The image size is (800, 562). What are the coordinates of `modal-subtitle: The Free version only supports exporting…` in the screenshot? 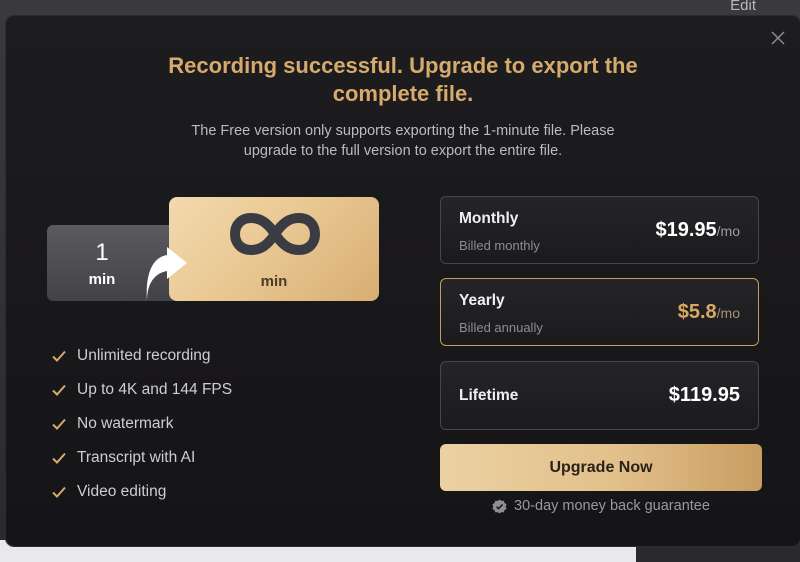 It's located at (403, 141).